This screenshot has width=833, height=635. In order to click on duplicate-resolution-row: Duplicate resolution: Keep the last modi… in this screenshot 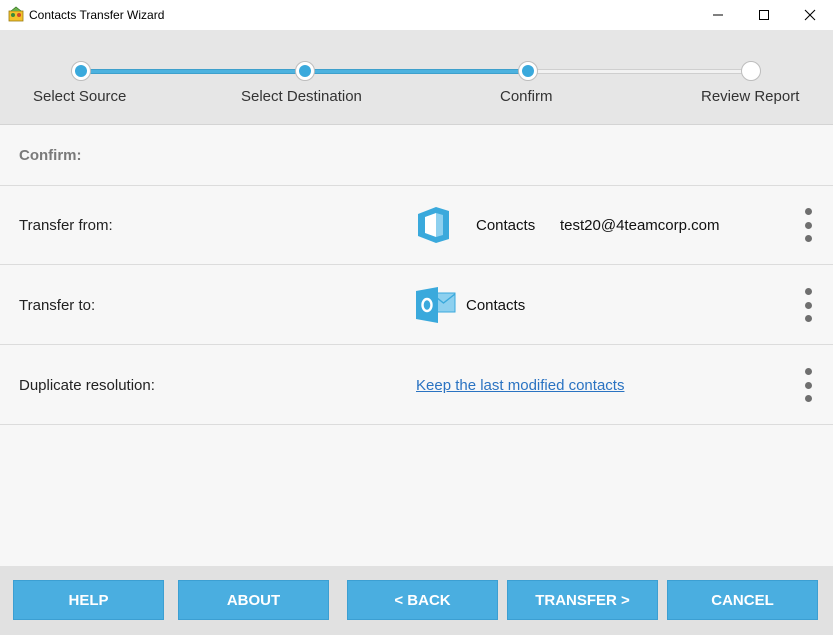, I will do `click(416, 385)`.